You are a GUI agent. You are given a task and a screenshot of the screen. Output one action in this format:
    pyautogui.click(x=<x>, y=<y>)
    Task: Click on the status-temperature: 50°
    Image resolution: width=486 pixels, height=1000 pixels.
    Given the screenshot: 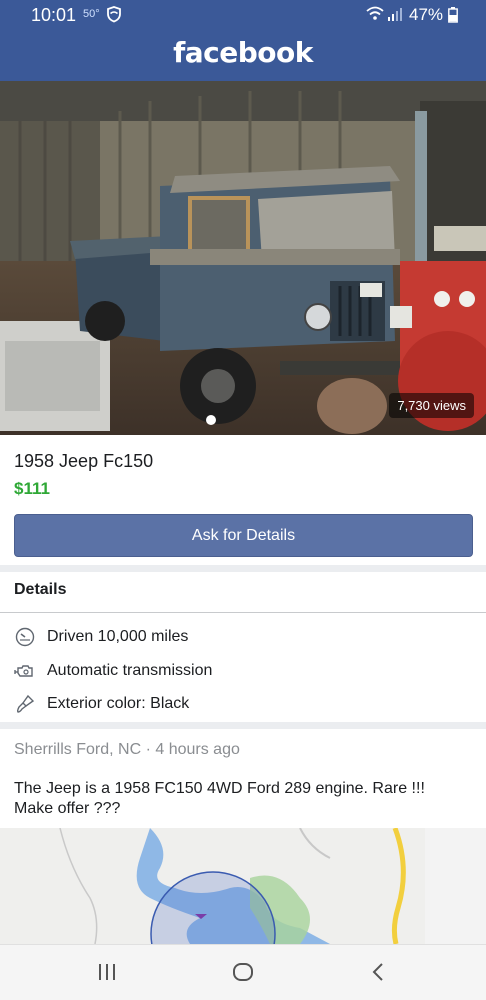 What is the action you would take?
    pyautogui.click(x=91, y=14)
    